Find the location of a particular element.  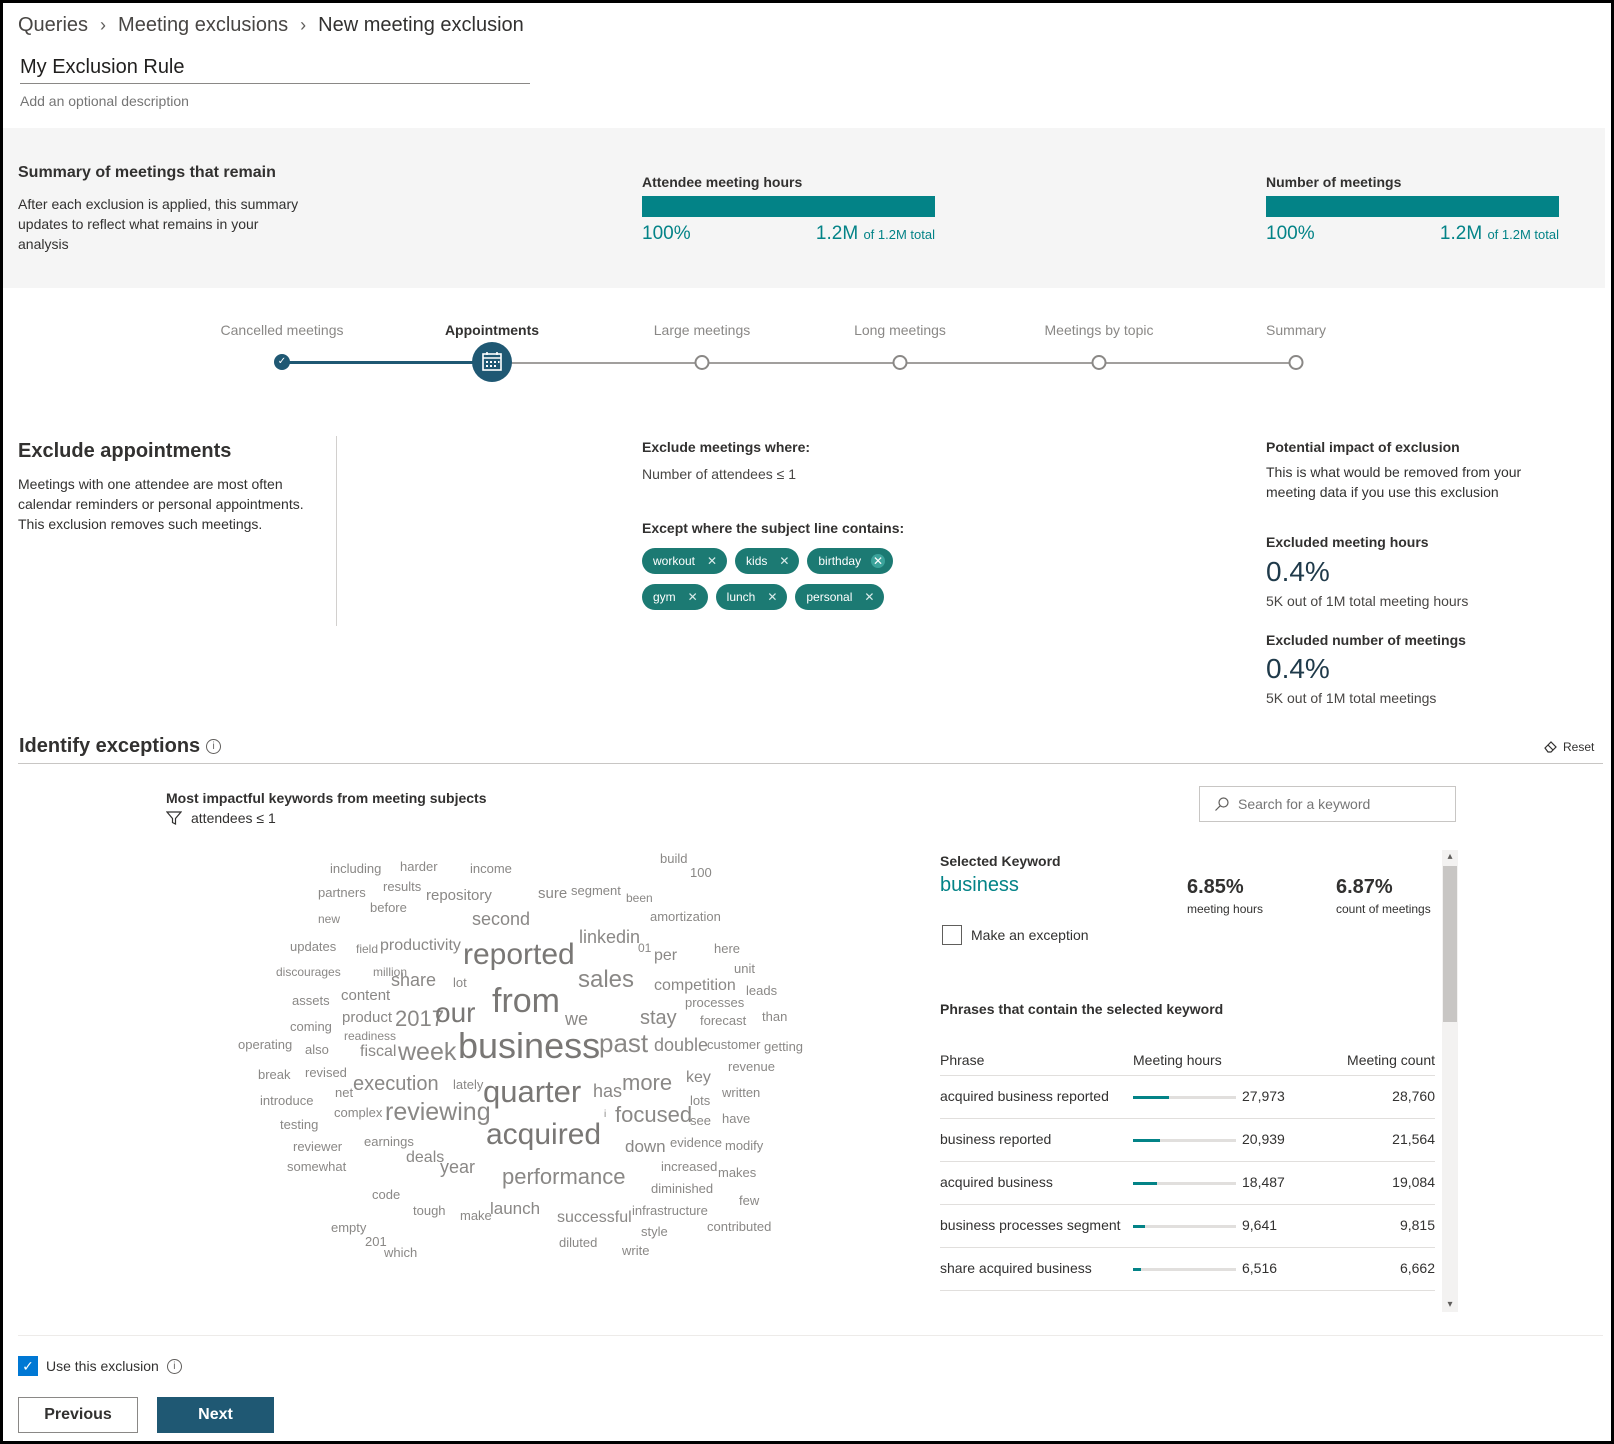

word-cloud-keyword: updates is located at coordinates (313, 946).